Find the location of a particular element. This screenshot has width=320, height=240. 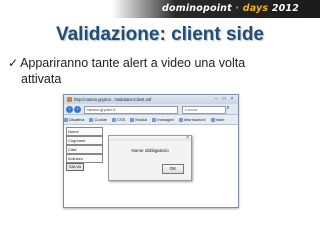

toolbar-item-disable: Disattiva is located at coordinates (74, 119).